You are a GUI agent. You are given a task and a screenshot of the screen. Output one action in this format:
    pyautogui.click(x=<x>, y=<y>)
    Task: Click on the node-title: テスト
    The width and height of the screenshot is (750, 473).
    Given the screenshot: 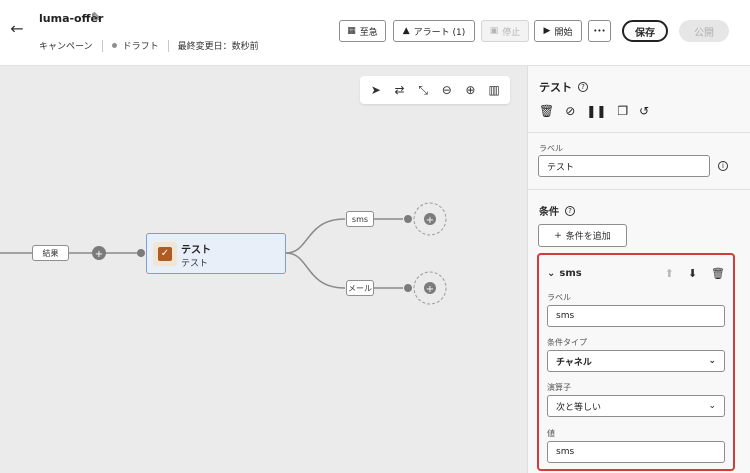 What is the action you would take?
    pyautogui.click(x=196, y=250)
    